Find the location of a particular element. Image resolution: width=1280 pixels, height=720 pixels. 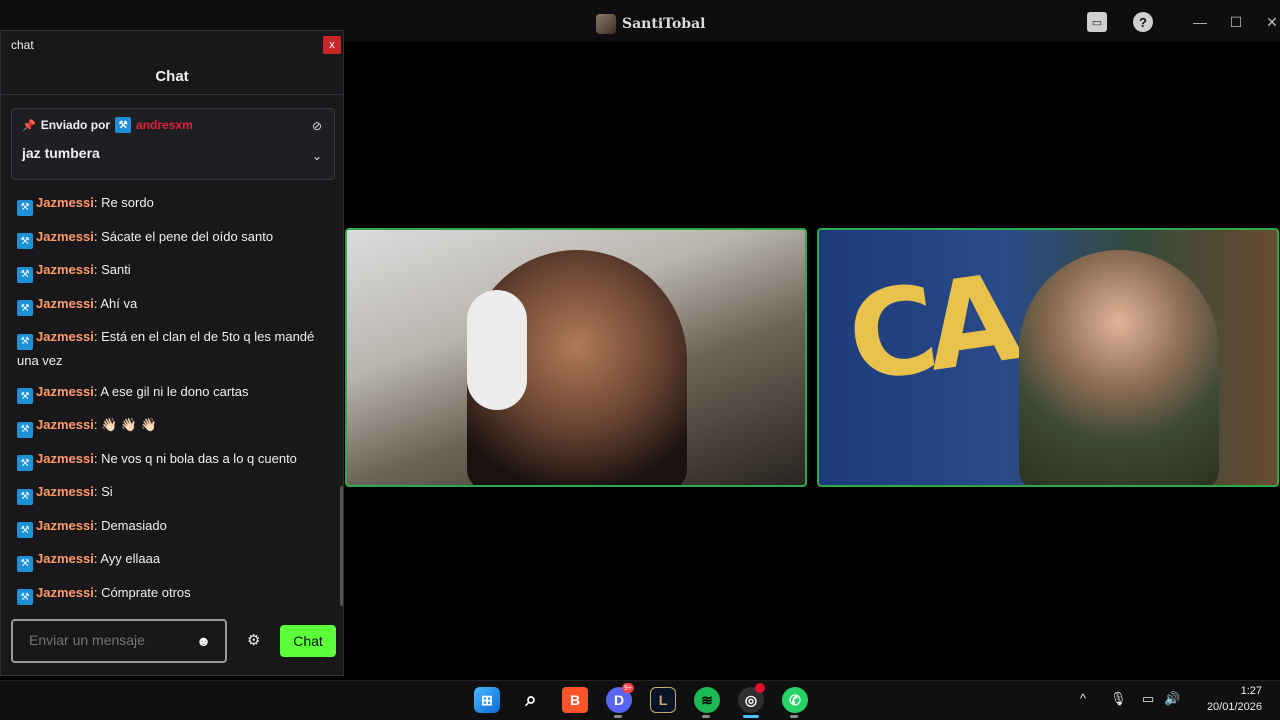

chevron-down-icon: ⌄ is located at coordinates (317, 156).